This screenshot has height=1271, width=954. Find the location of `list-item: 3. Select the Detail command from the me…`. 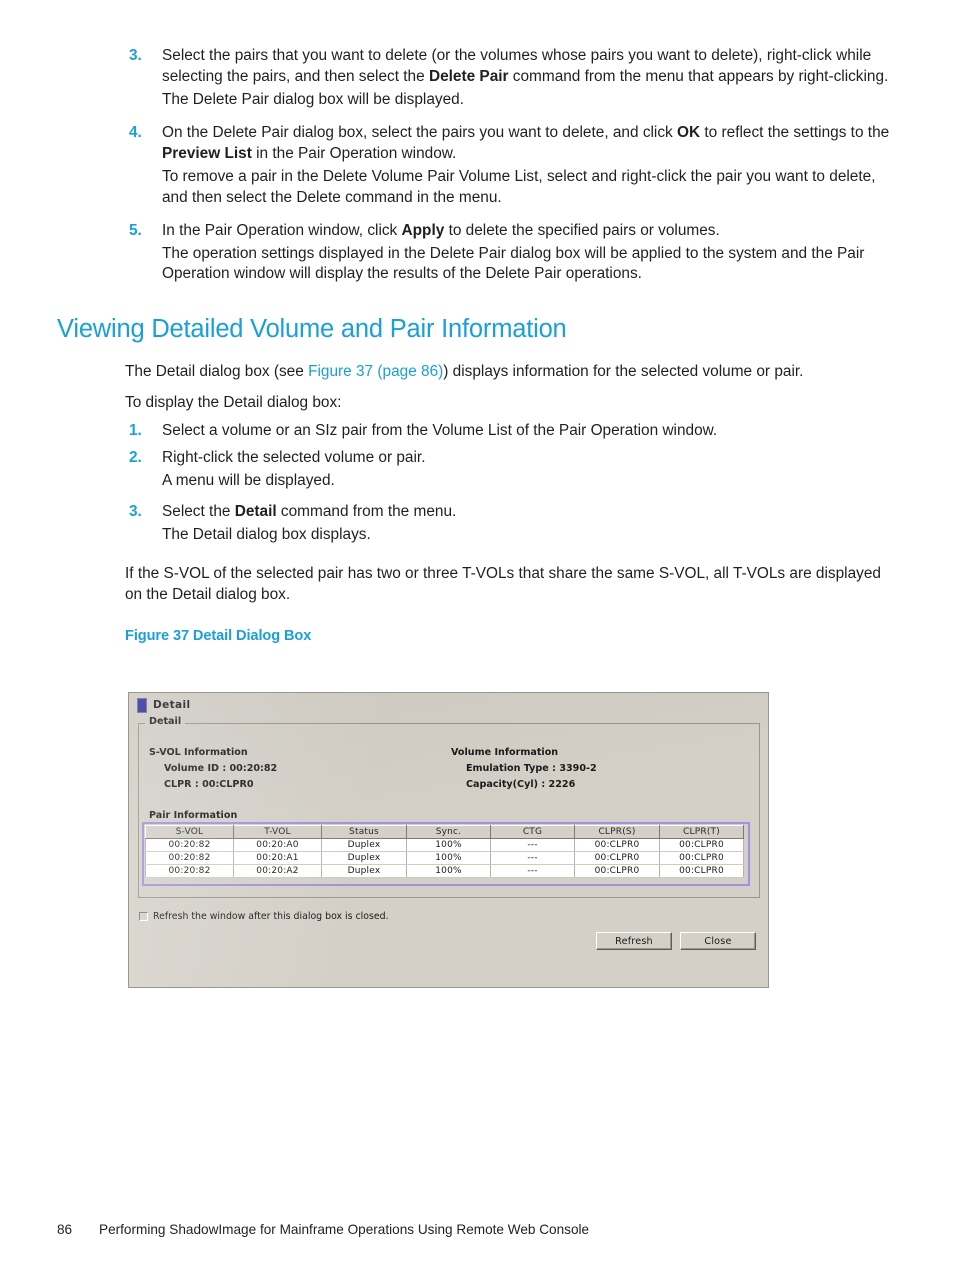

list-item: 3. Select the Detail command from the me… is located at coordinates (477, 512).